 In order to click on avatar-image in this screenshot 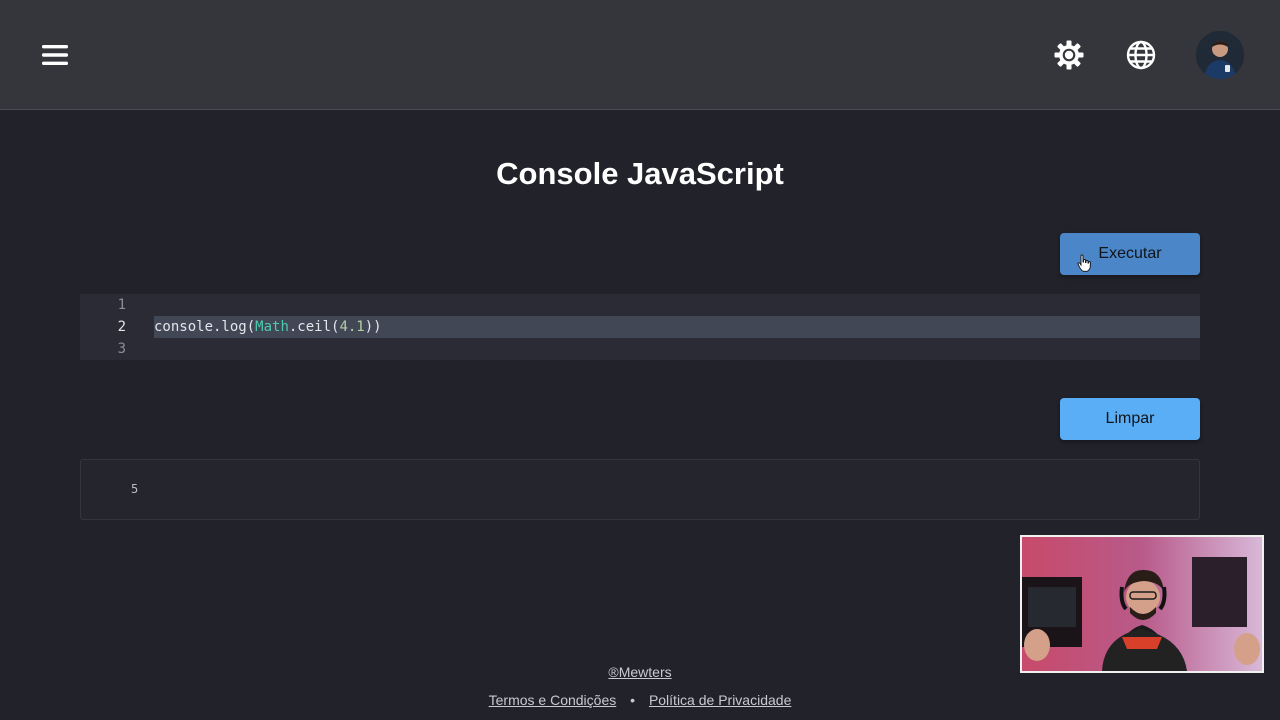, I will do `click(1220, 55)`.